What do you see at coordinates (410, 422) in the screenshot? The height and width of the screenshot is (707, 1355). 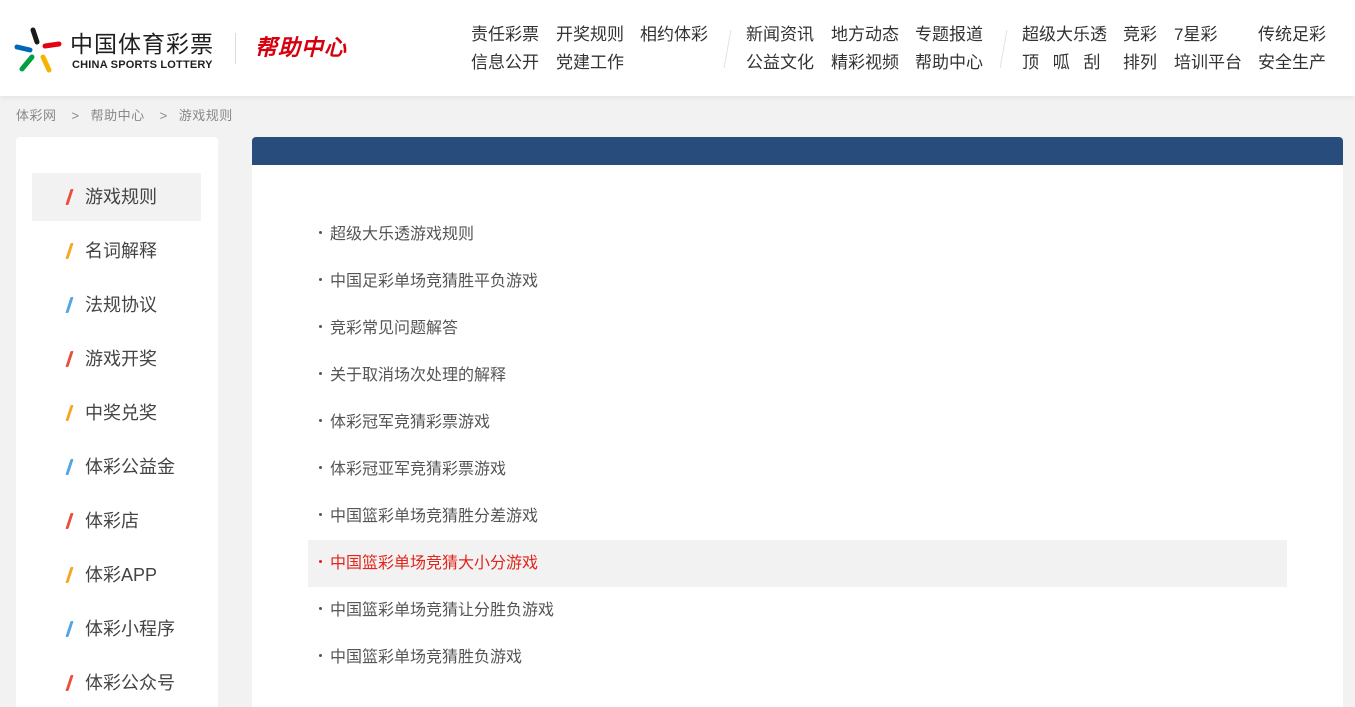 I see `article-title: 体彩冠军竞猜彩票游戏` at bounding box center [410, 422].